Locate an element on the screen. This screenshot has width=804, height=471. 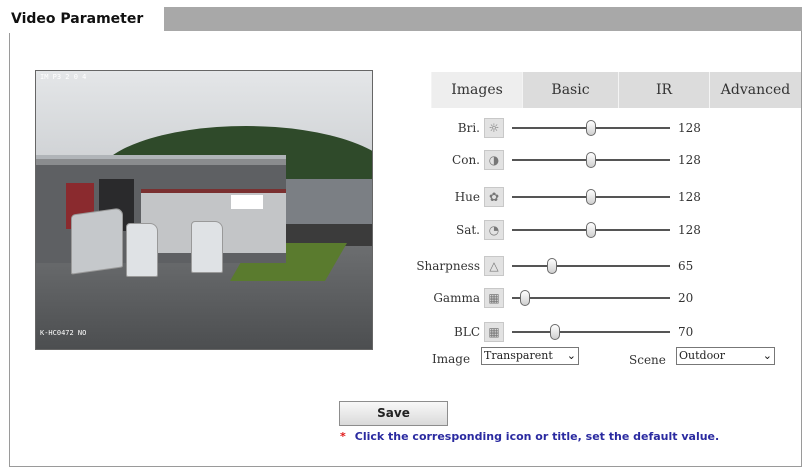
image-select-label: Image is located at coordinates (451, 359).